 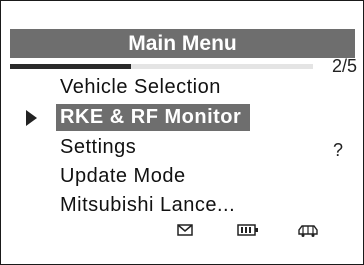 What do you see at coordinates (182, 43) in the screenshot?
I see `page-title: Main Menu` at bounding box center [182, 43].